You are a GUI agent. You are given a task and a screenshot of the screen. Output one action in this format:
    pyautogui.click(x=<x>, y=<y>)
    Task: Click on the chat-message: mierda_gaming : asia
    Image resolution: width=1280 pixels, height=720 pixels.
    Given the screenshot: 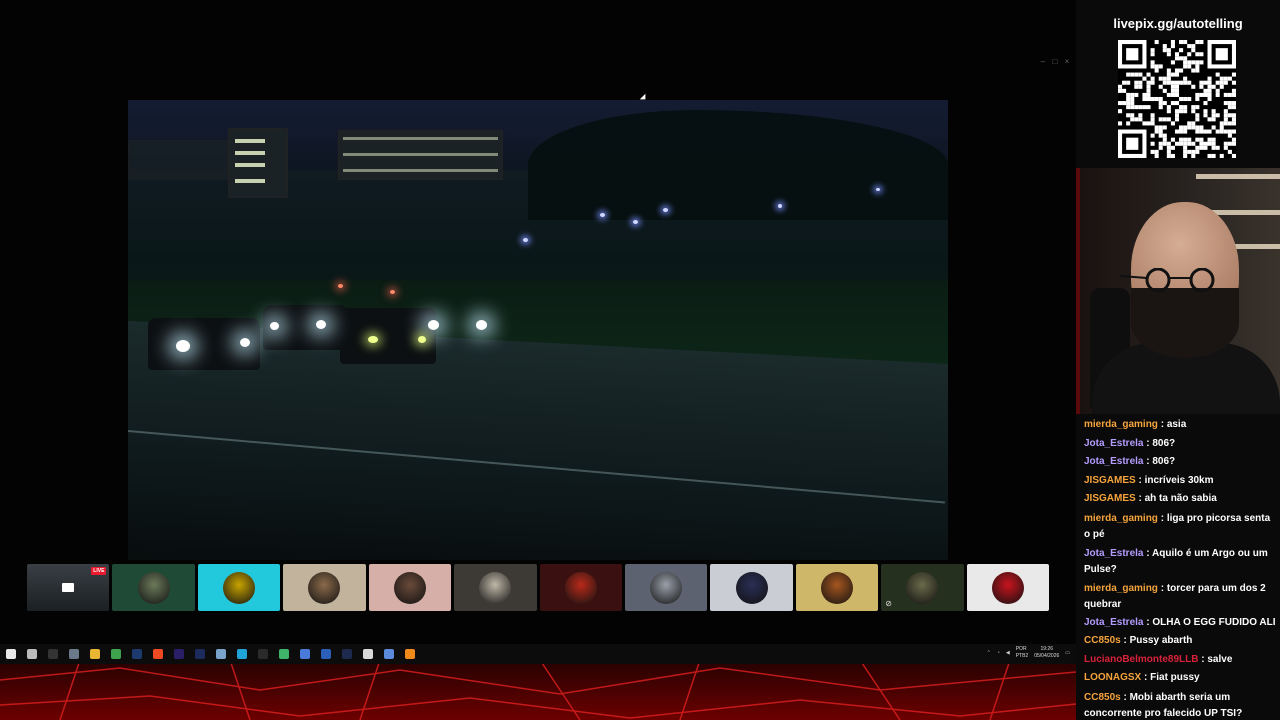 What is the action you would take?
    pyautogui.click(x=1178, y=425)
    